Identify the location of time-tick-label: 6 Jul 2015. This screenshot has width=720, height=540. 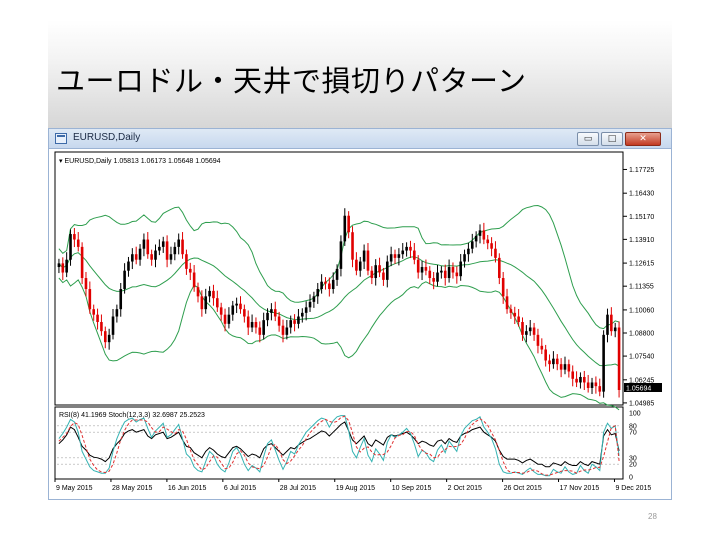
(240, 488).